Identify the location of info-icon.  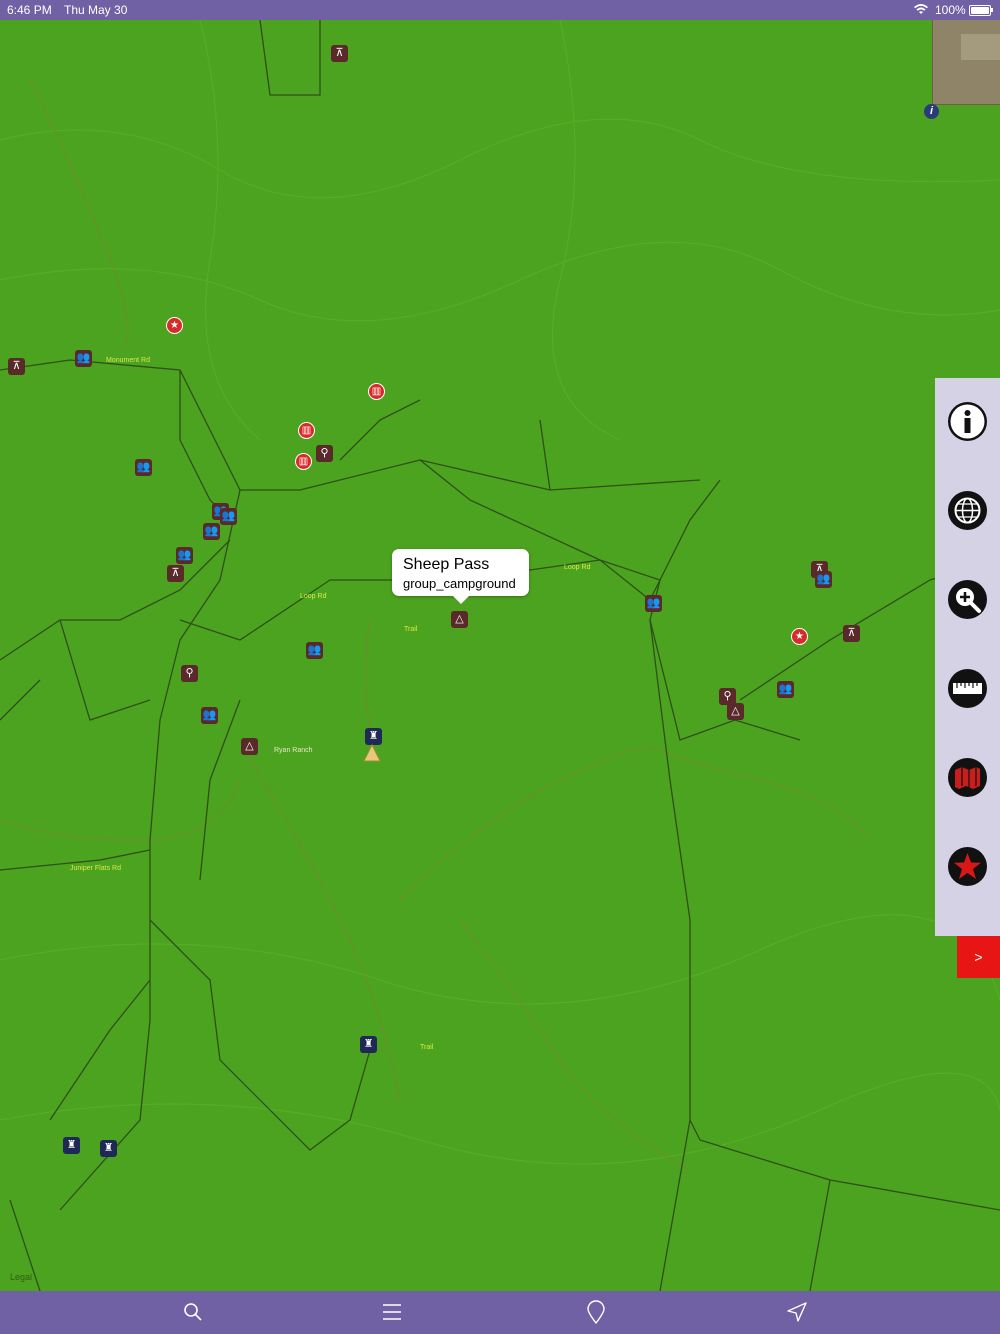
(967, 421).